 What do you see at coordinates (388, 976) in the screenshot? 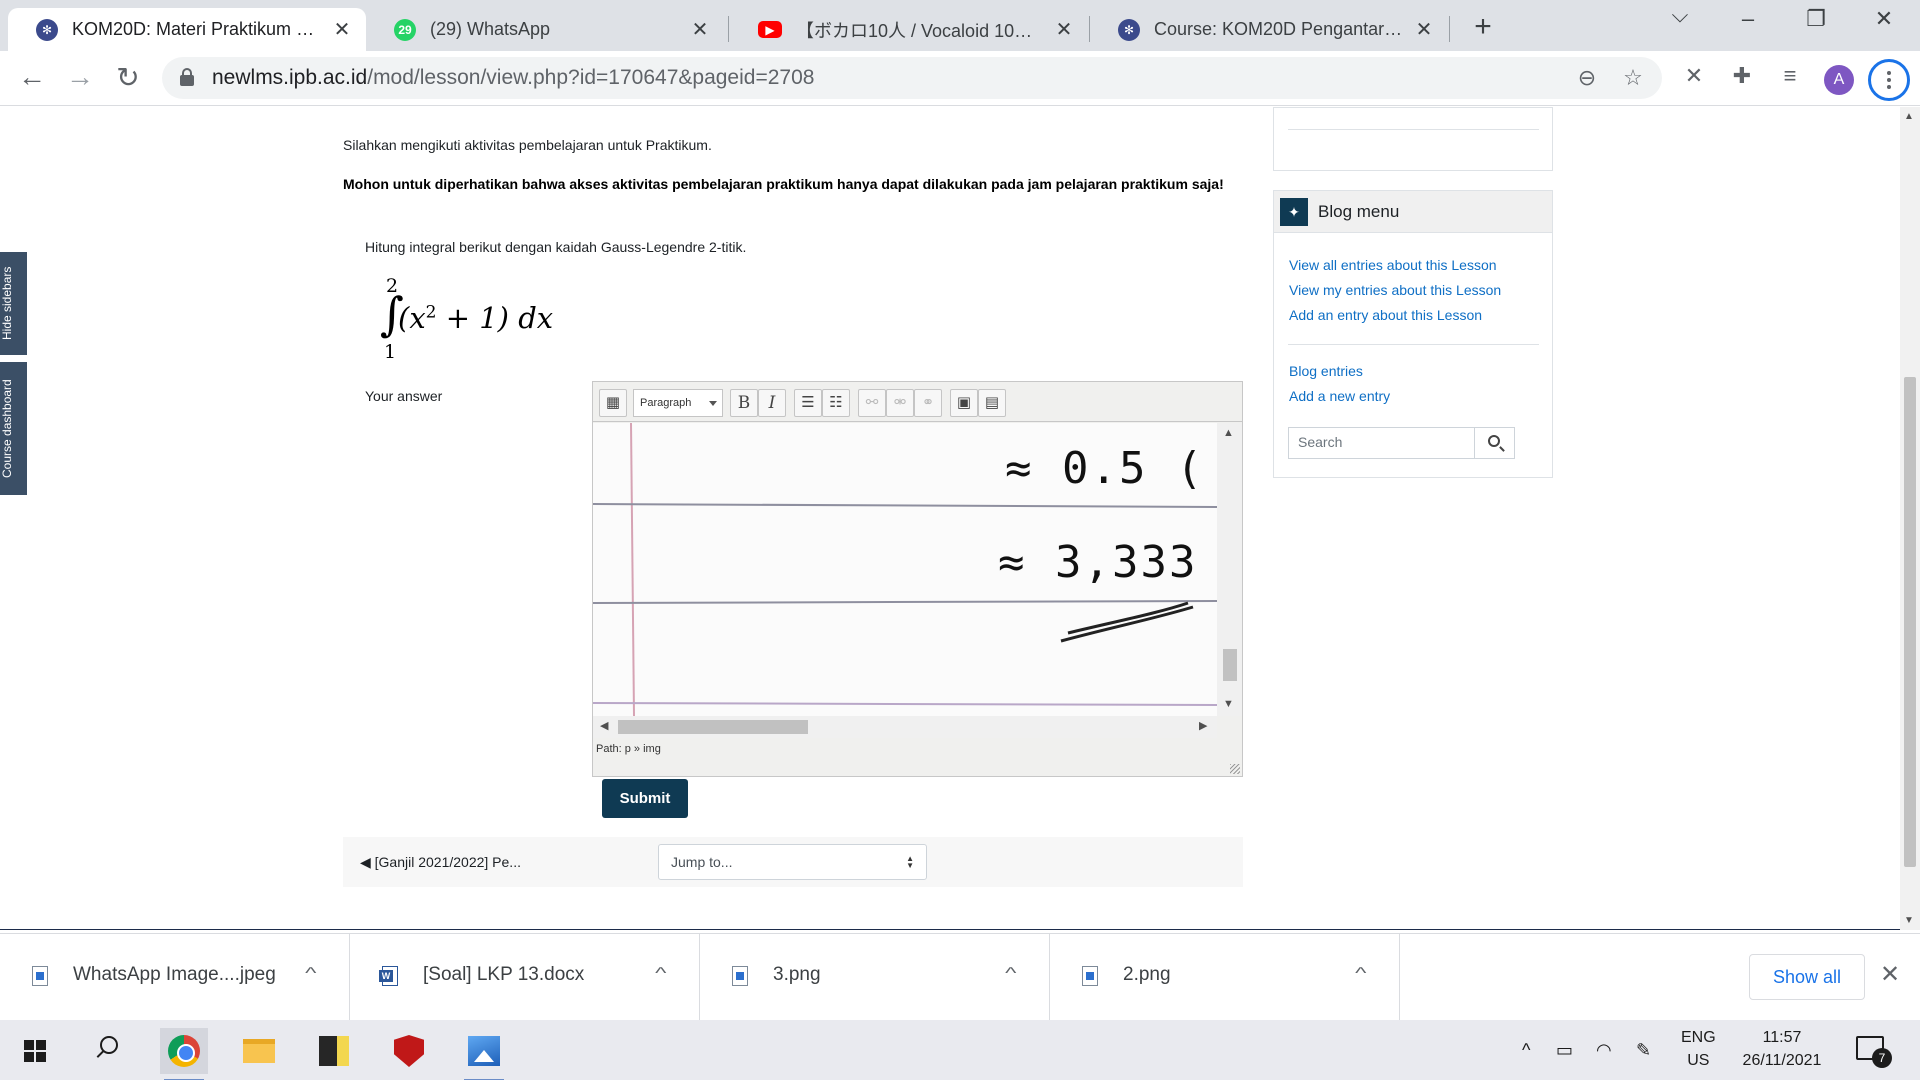
I see `word-file-icon` at bounding box center [388, 976].